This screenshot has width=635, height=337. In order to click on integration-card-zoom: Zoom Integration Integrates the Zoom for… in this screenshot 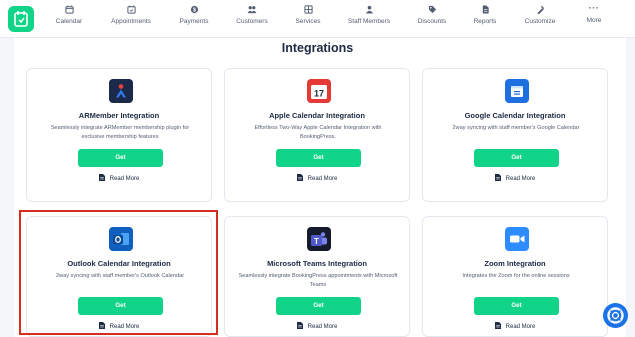, I will do `click(515, 276)`.